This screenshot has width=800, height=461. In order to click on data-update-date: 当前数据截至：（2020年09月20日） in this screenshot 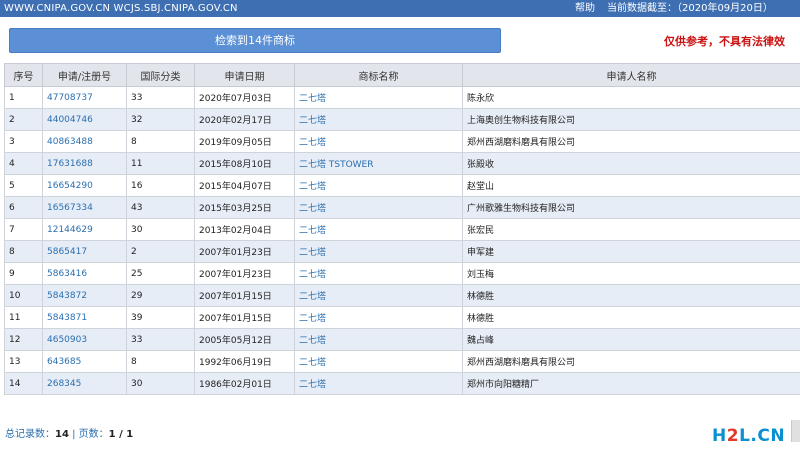, I will do `click(690, 8)`.